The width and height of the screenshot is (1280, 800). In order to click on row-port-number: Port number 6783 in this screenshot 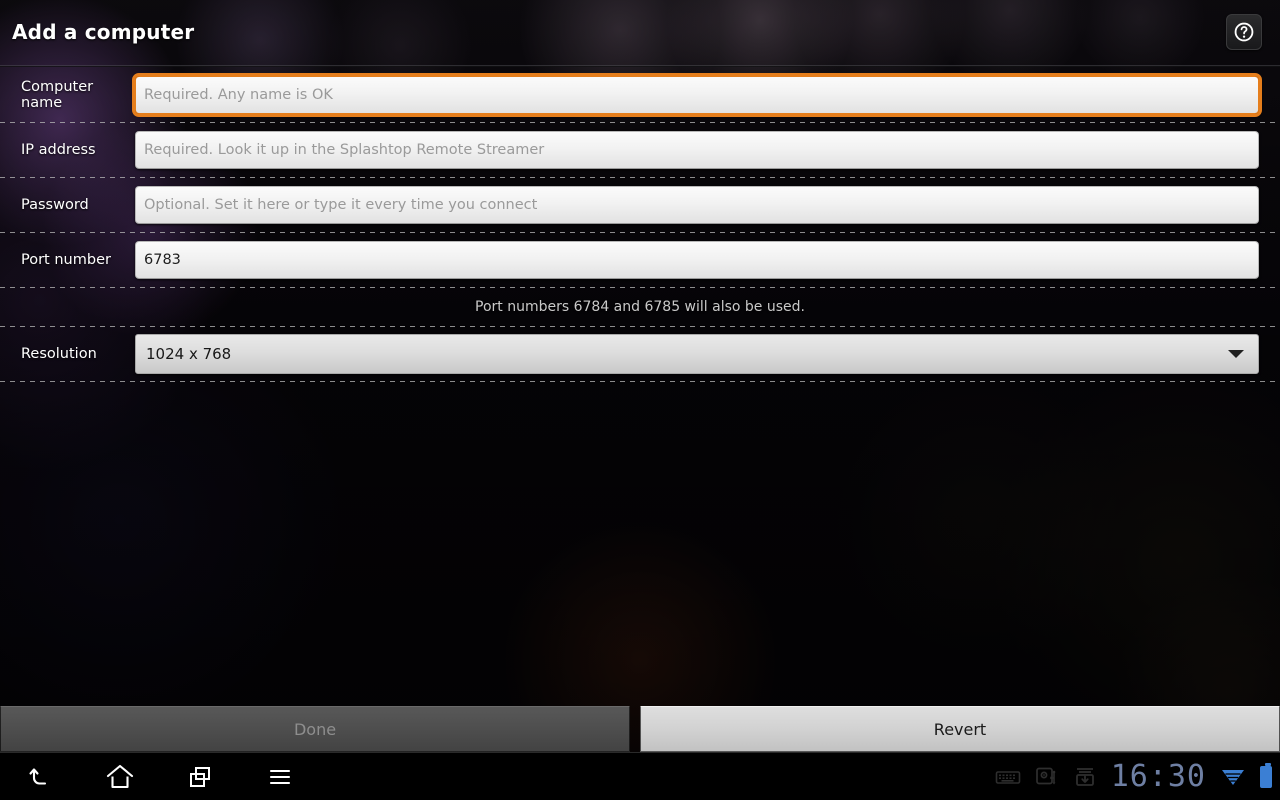, I will do `click(640, 260)`.